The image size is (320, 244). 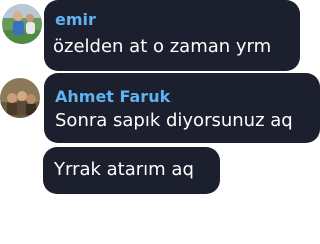 I want to click on message-text: özelden at o zaman yrm, so click(x=162, y=46).